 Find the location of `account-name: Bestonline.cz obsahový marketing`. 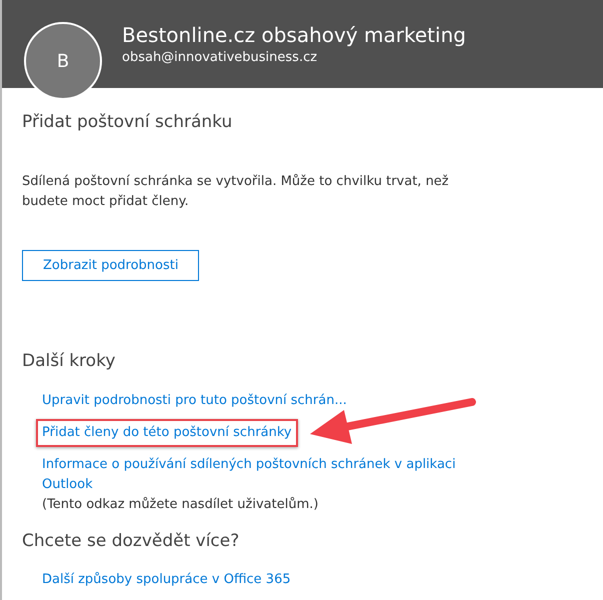

account-name: Bestonline.cz obsahový marketing is located at coordinates (294, 35).